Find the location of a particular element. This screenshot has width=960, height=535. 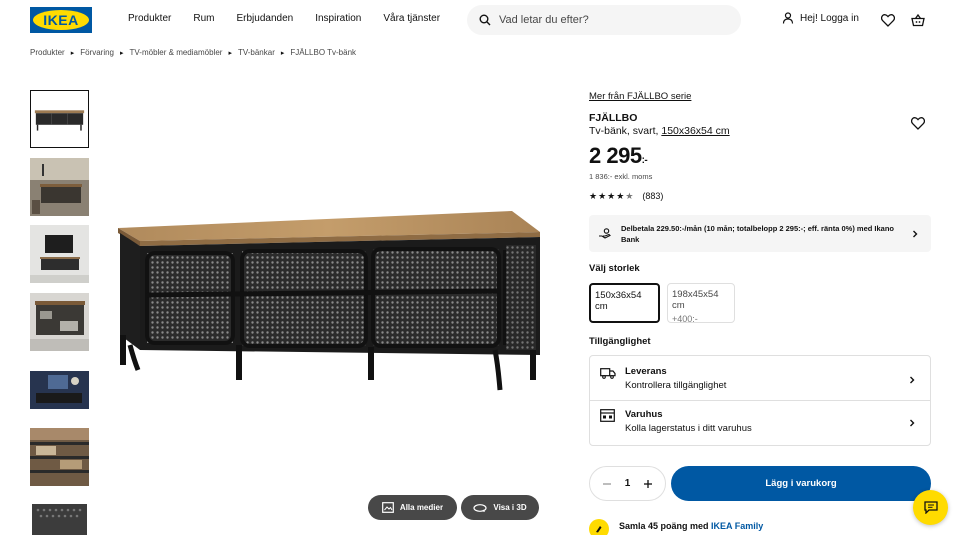

family-text: Samla 45 poäng med IKEA Family is located at coordinates (691, 526).